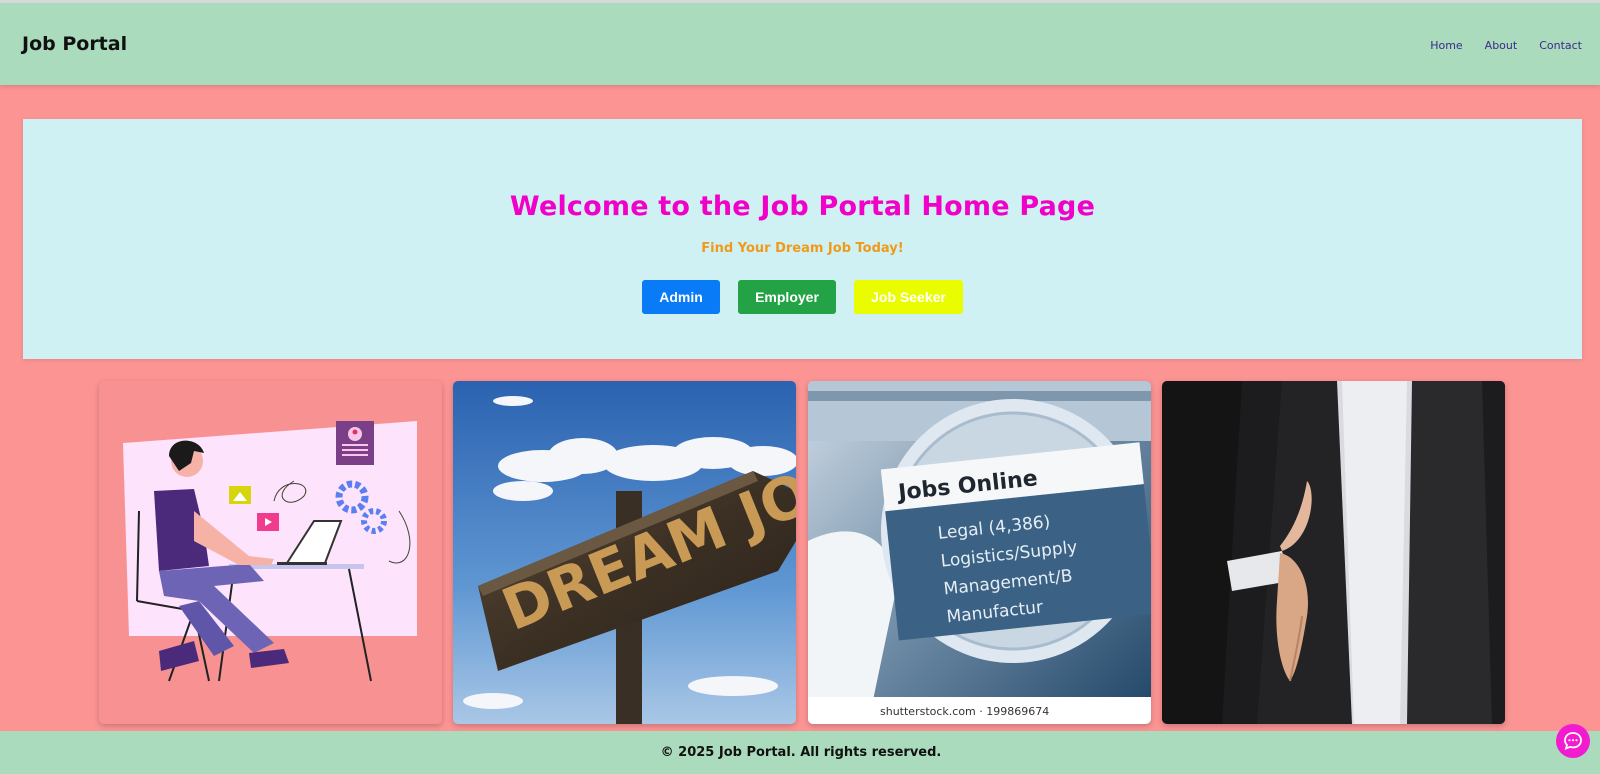  Describe the element at coordinates (1573, 741) in the screenshot. I see `chat-bubble-icon` at that location.